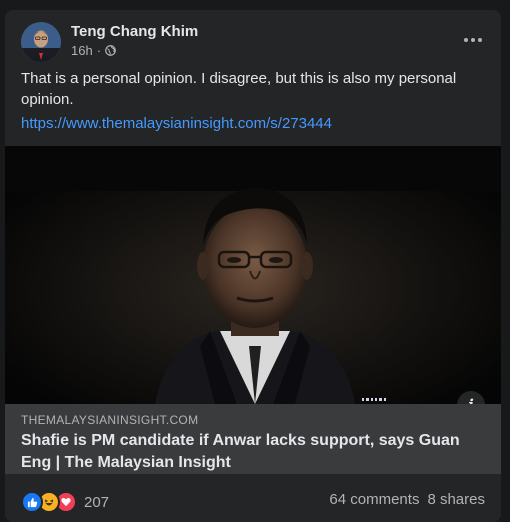 This screenshot has height=522, width=510. I want to click on reaction-count: 207, so click(96, 502).